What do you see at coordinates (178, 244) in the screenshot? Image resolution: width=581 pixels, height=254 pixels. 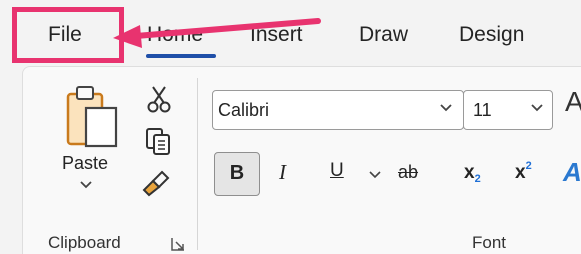 I see `dialog-launcher-icon` at bounding box center [178, 244].